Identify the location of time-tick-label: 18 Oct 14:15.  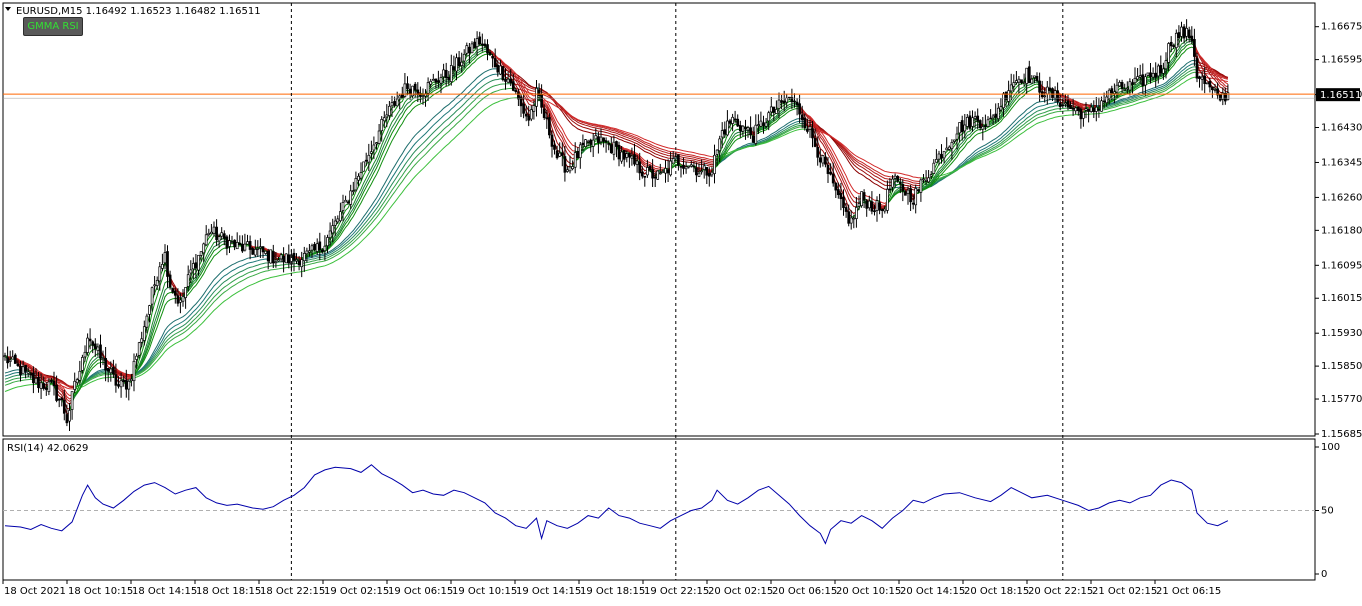
(164, 591).